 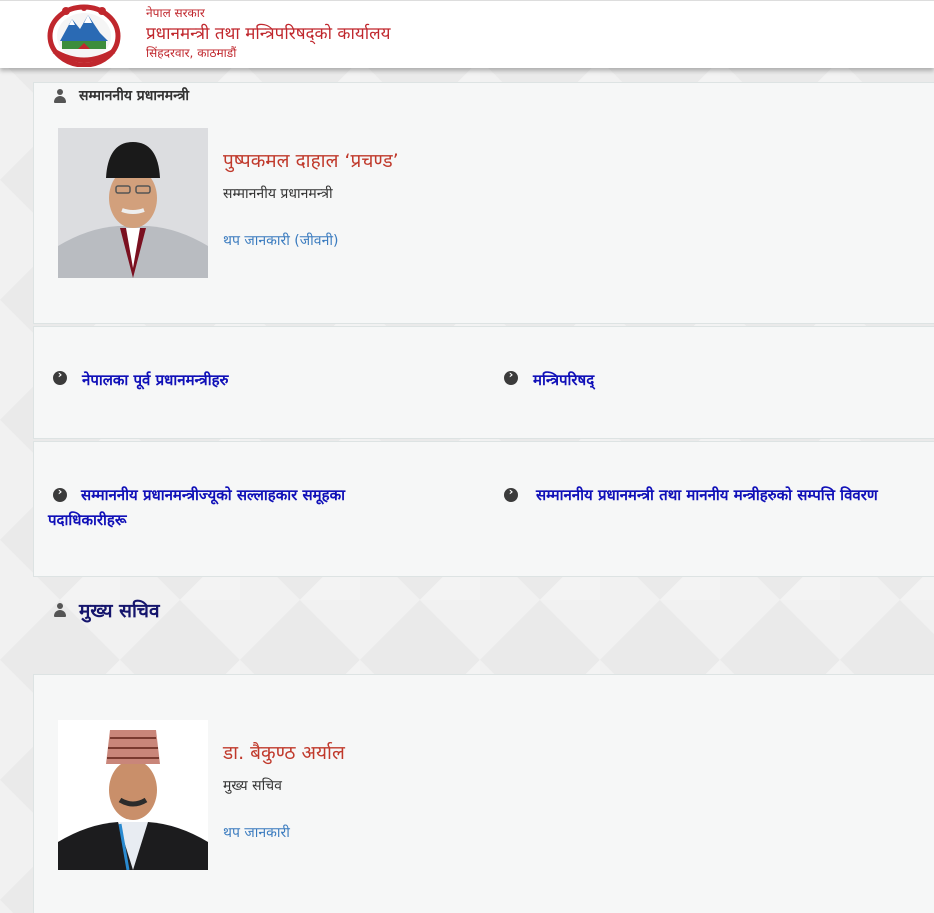 I want to click on council-of-ministers-link: › मन्त्रिपरिषद्, so click(x=549, y=380).